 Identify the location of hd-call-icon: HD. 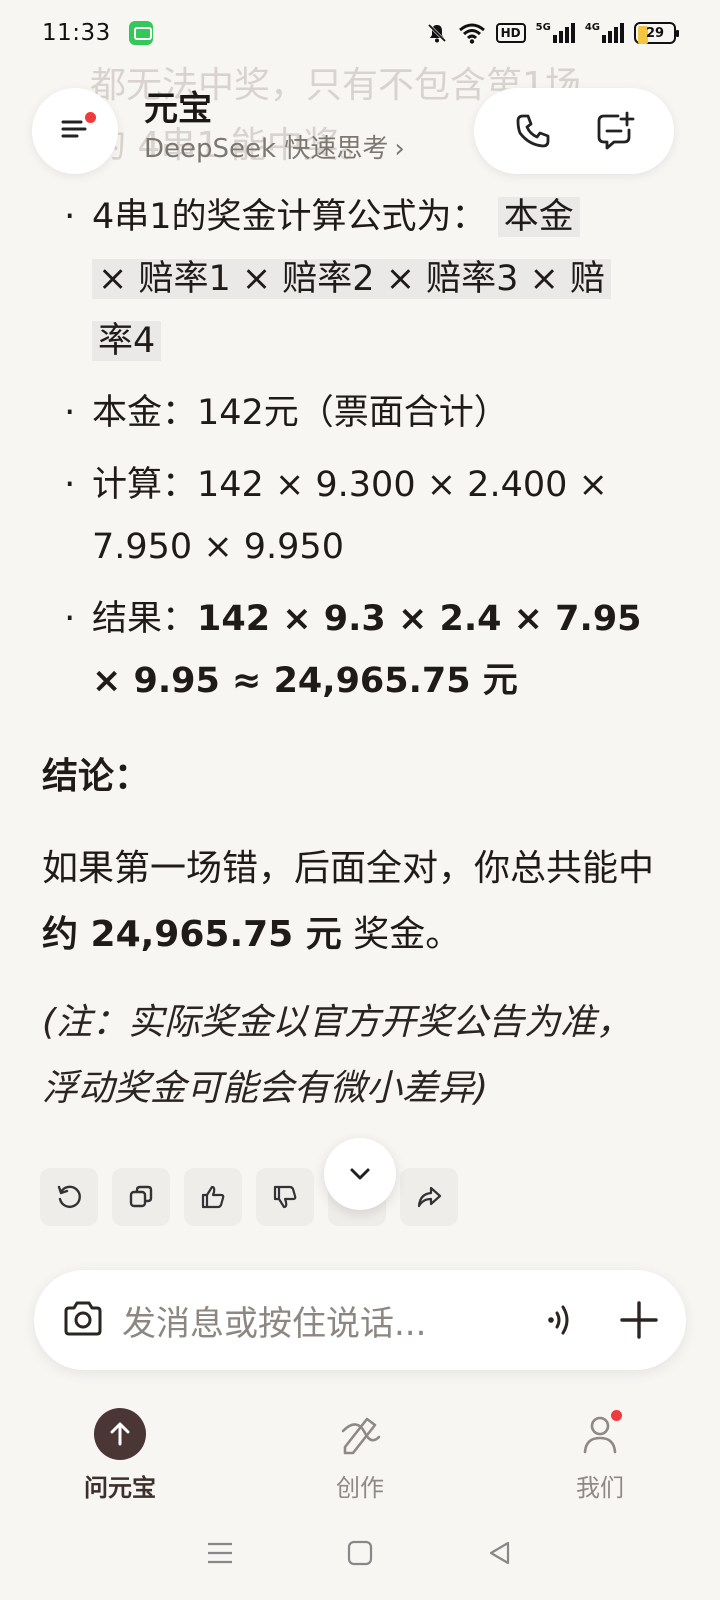
(510, 33).